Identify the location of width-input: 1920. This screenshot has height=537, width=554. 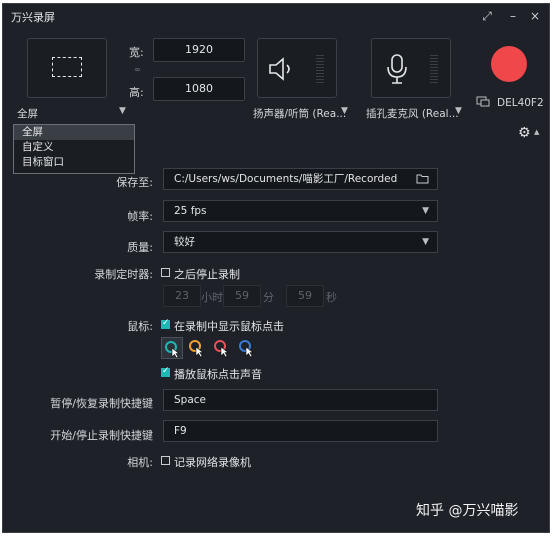
(199, 50).